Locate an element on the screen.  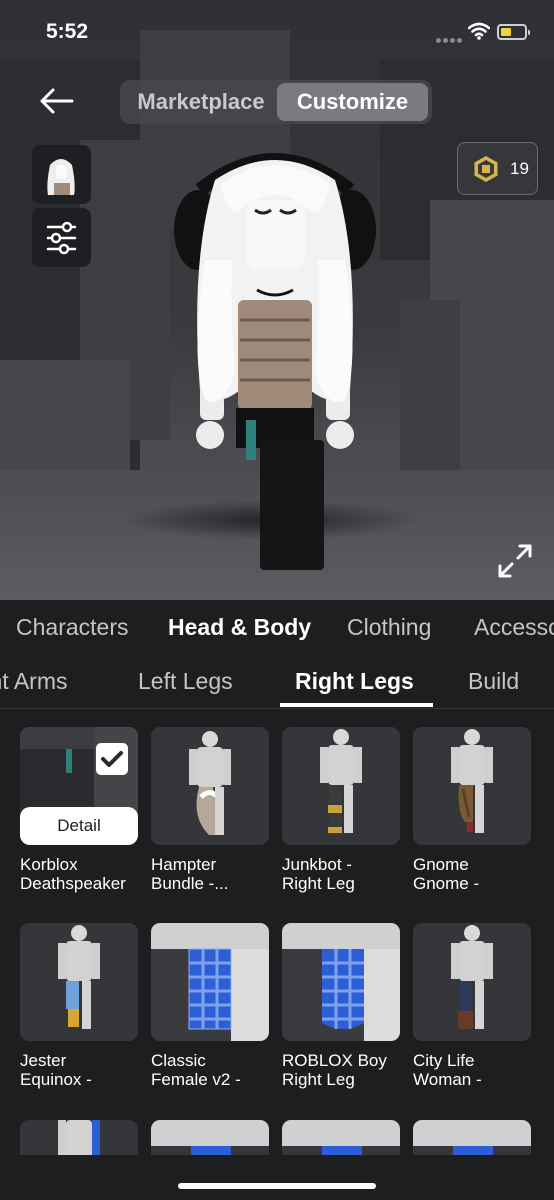
sliders-icon is located at coordinates (61, 238).